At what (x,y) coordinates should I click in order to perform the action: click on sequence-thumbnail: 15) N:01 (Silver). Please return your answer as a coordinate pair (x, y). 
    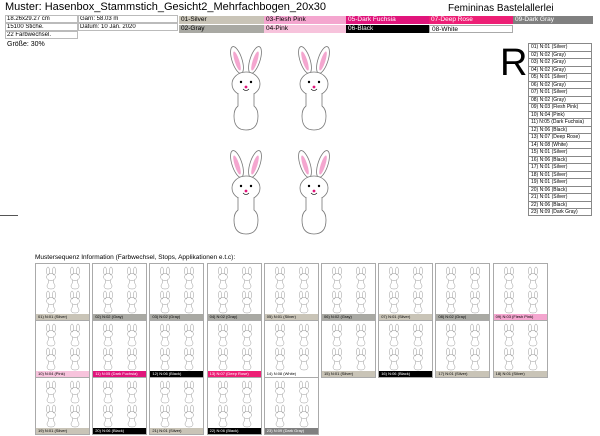
    Looking at the image, I should click on (348, 349).